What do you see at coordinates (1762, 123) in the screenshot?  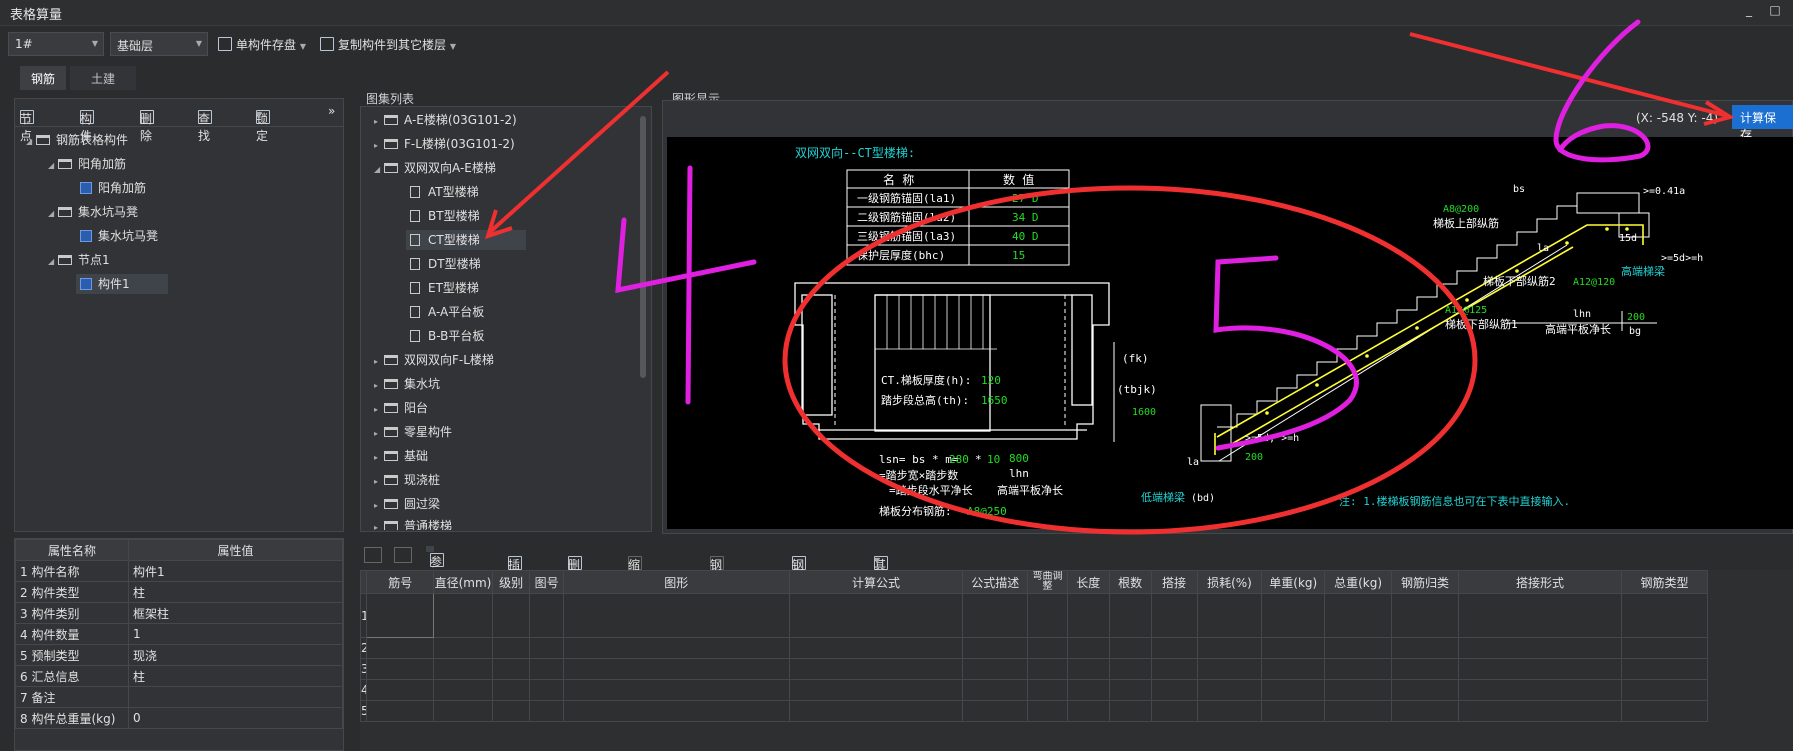 I see `calc-save-button: 计算保存` at bounding box center [1762, 123].